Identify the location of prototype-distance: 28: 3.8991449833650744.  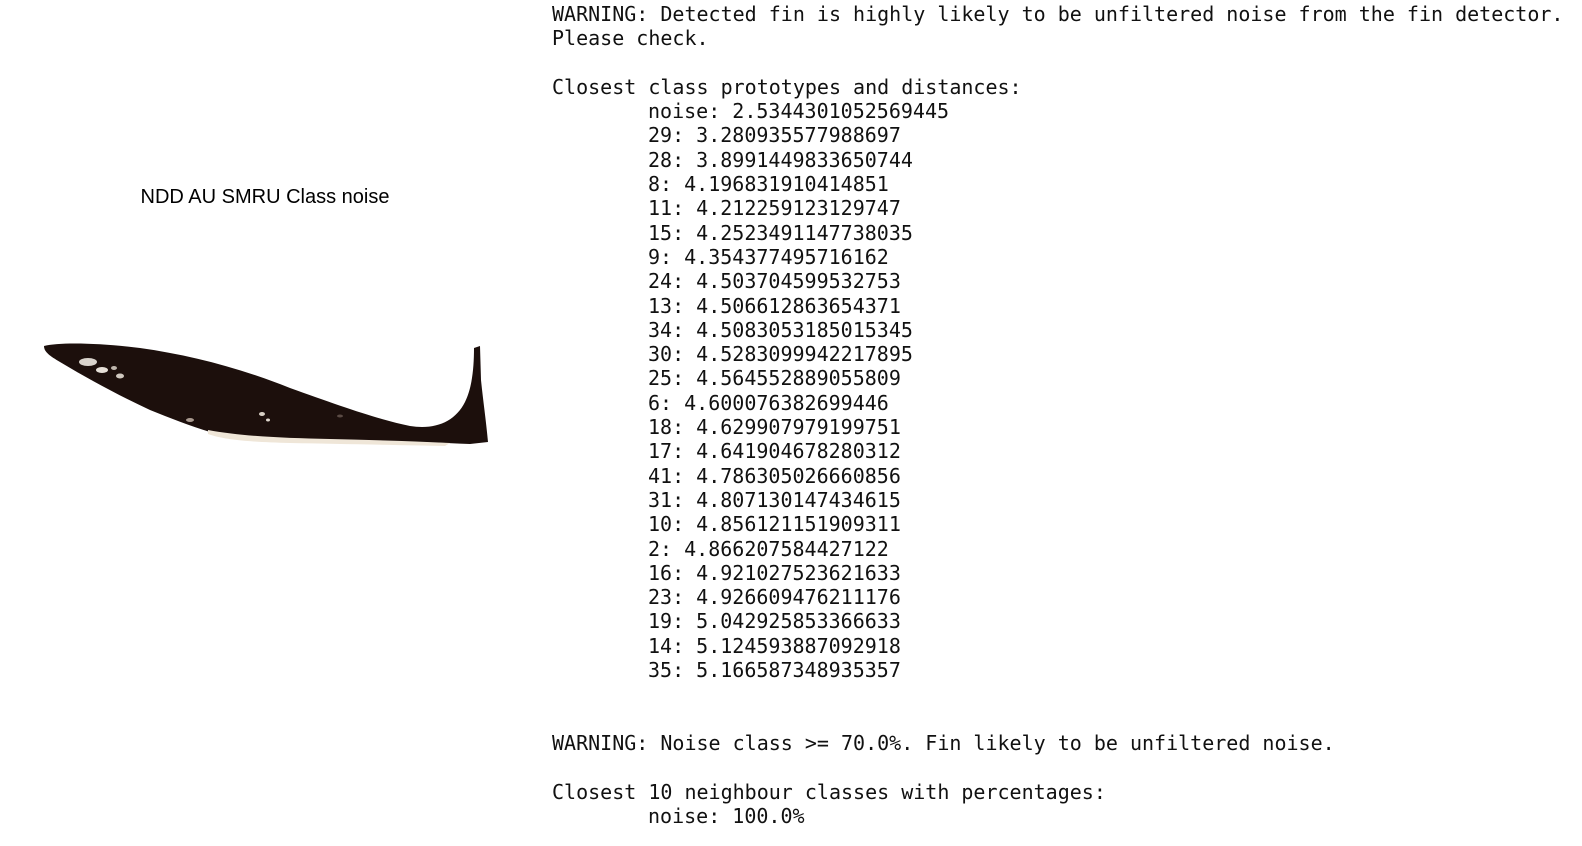
(780, 159).